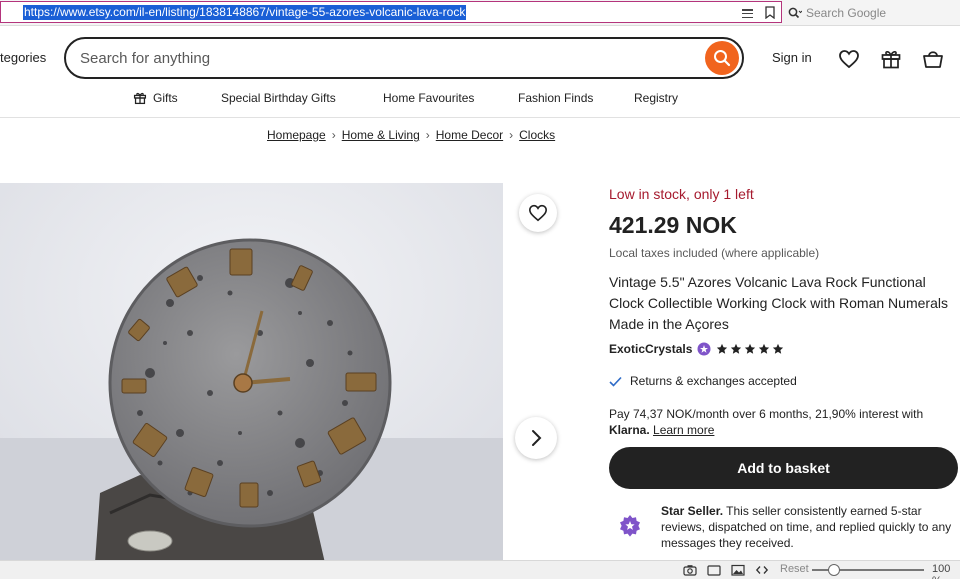  I want to click on breadcrumb-link-home-living: Home & Living, so click(381, 135).